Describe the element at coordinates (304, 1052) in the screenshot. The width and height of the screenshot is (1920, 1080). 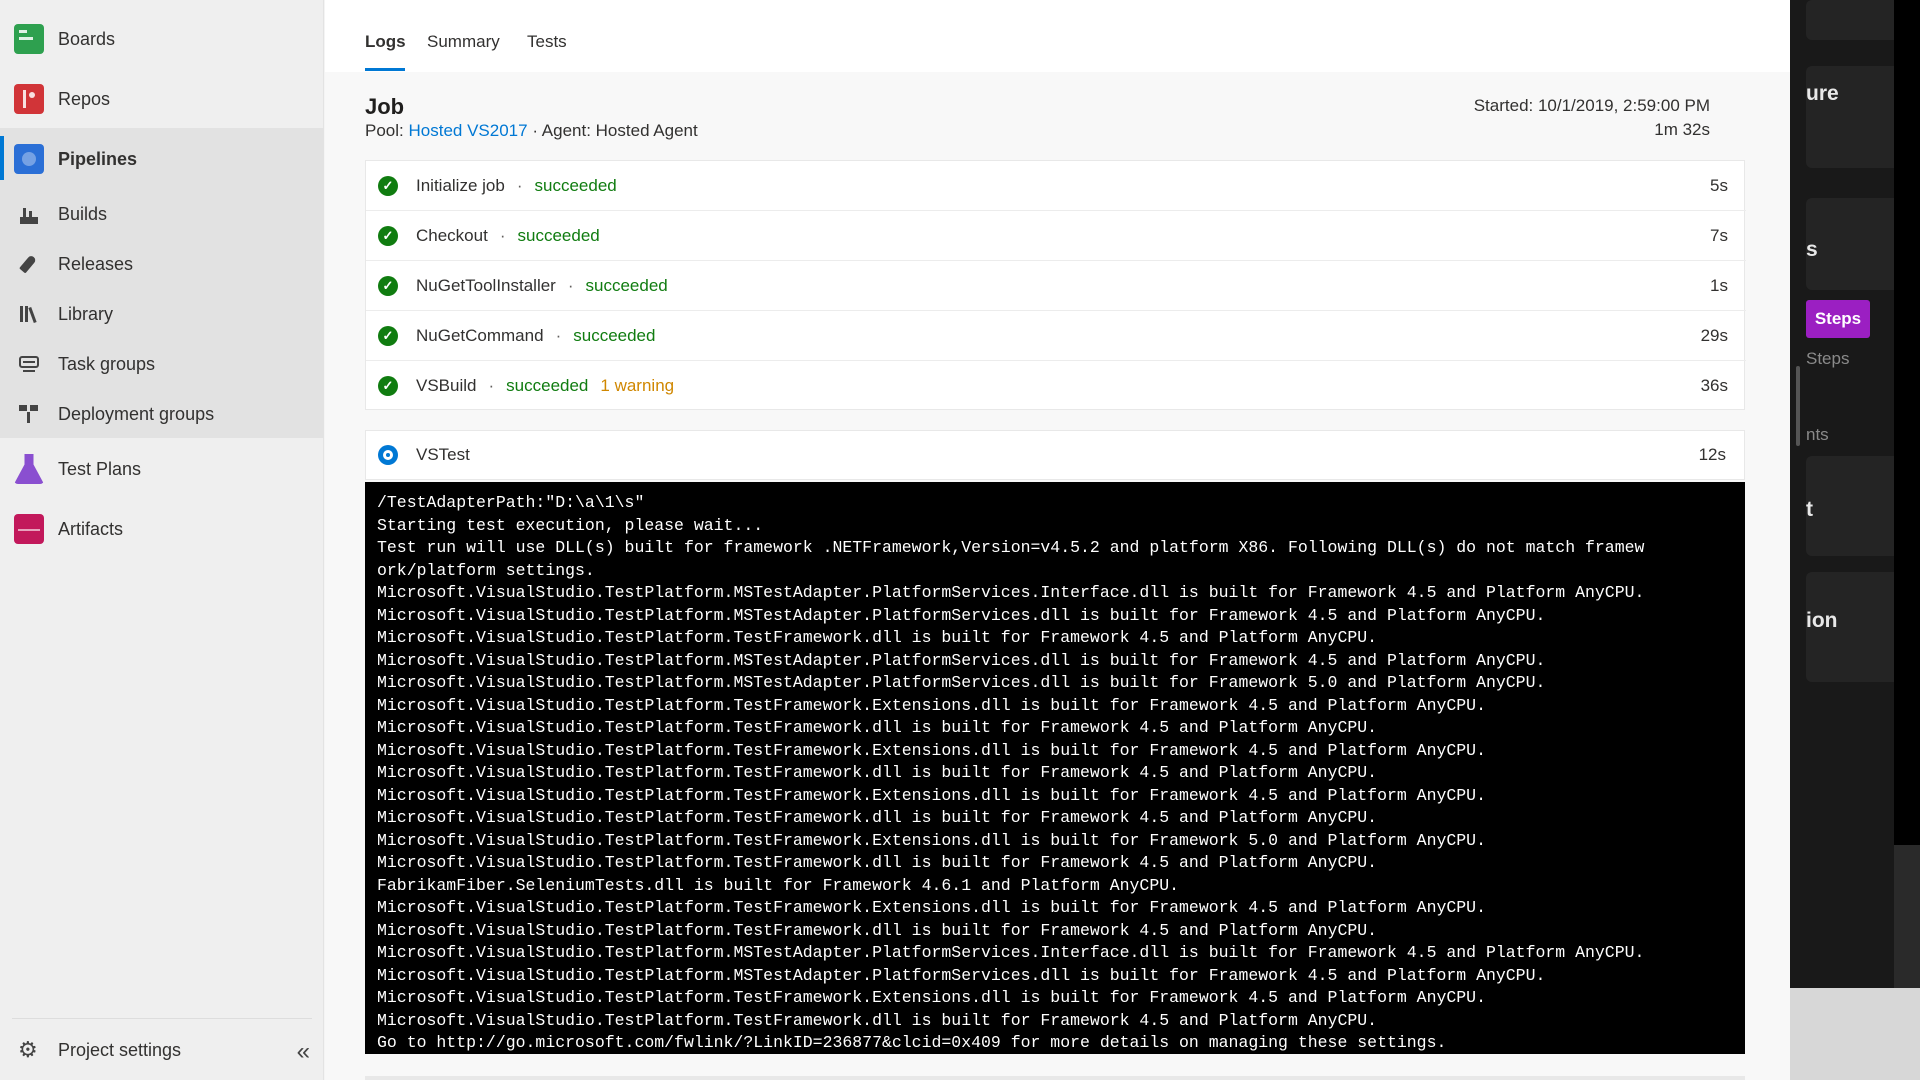
I see `collapse-sidebar-icon: «` at that location.